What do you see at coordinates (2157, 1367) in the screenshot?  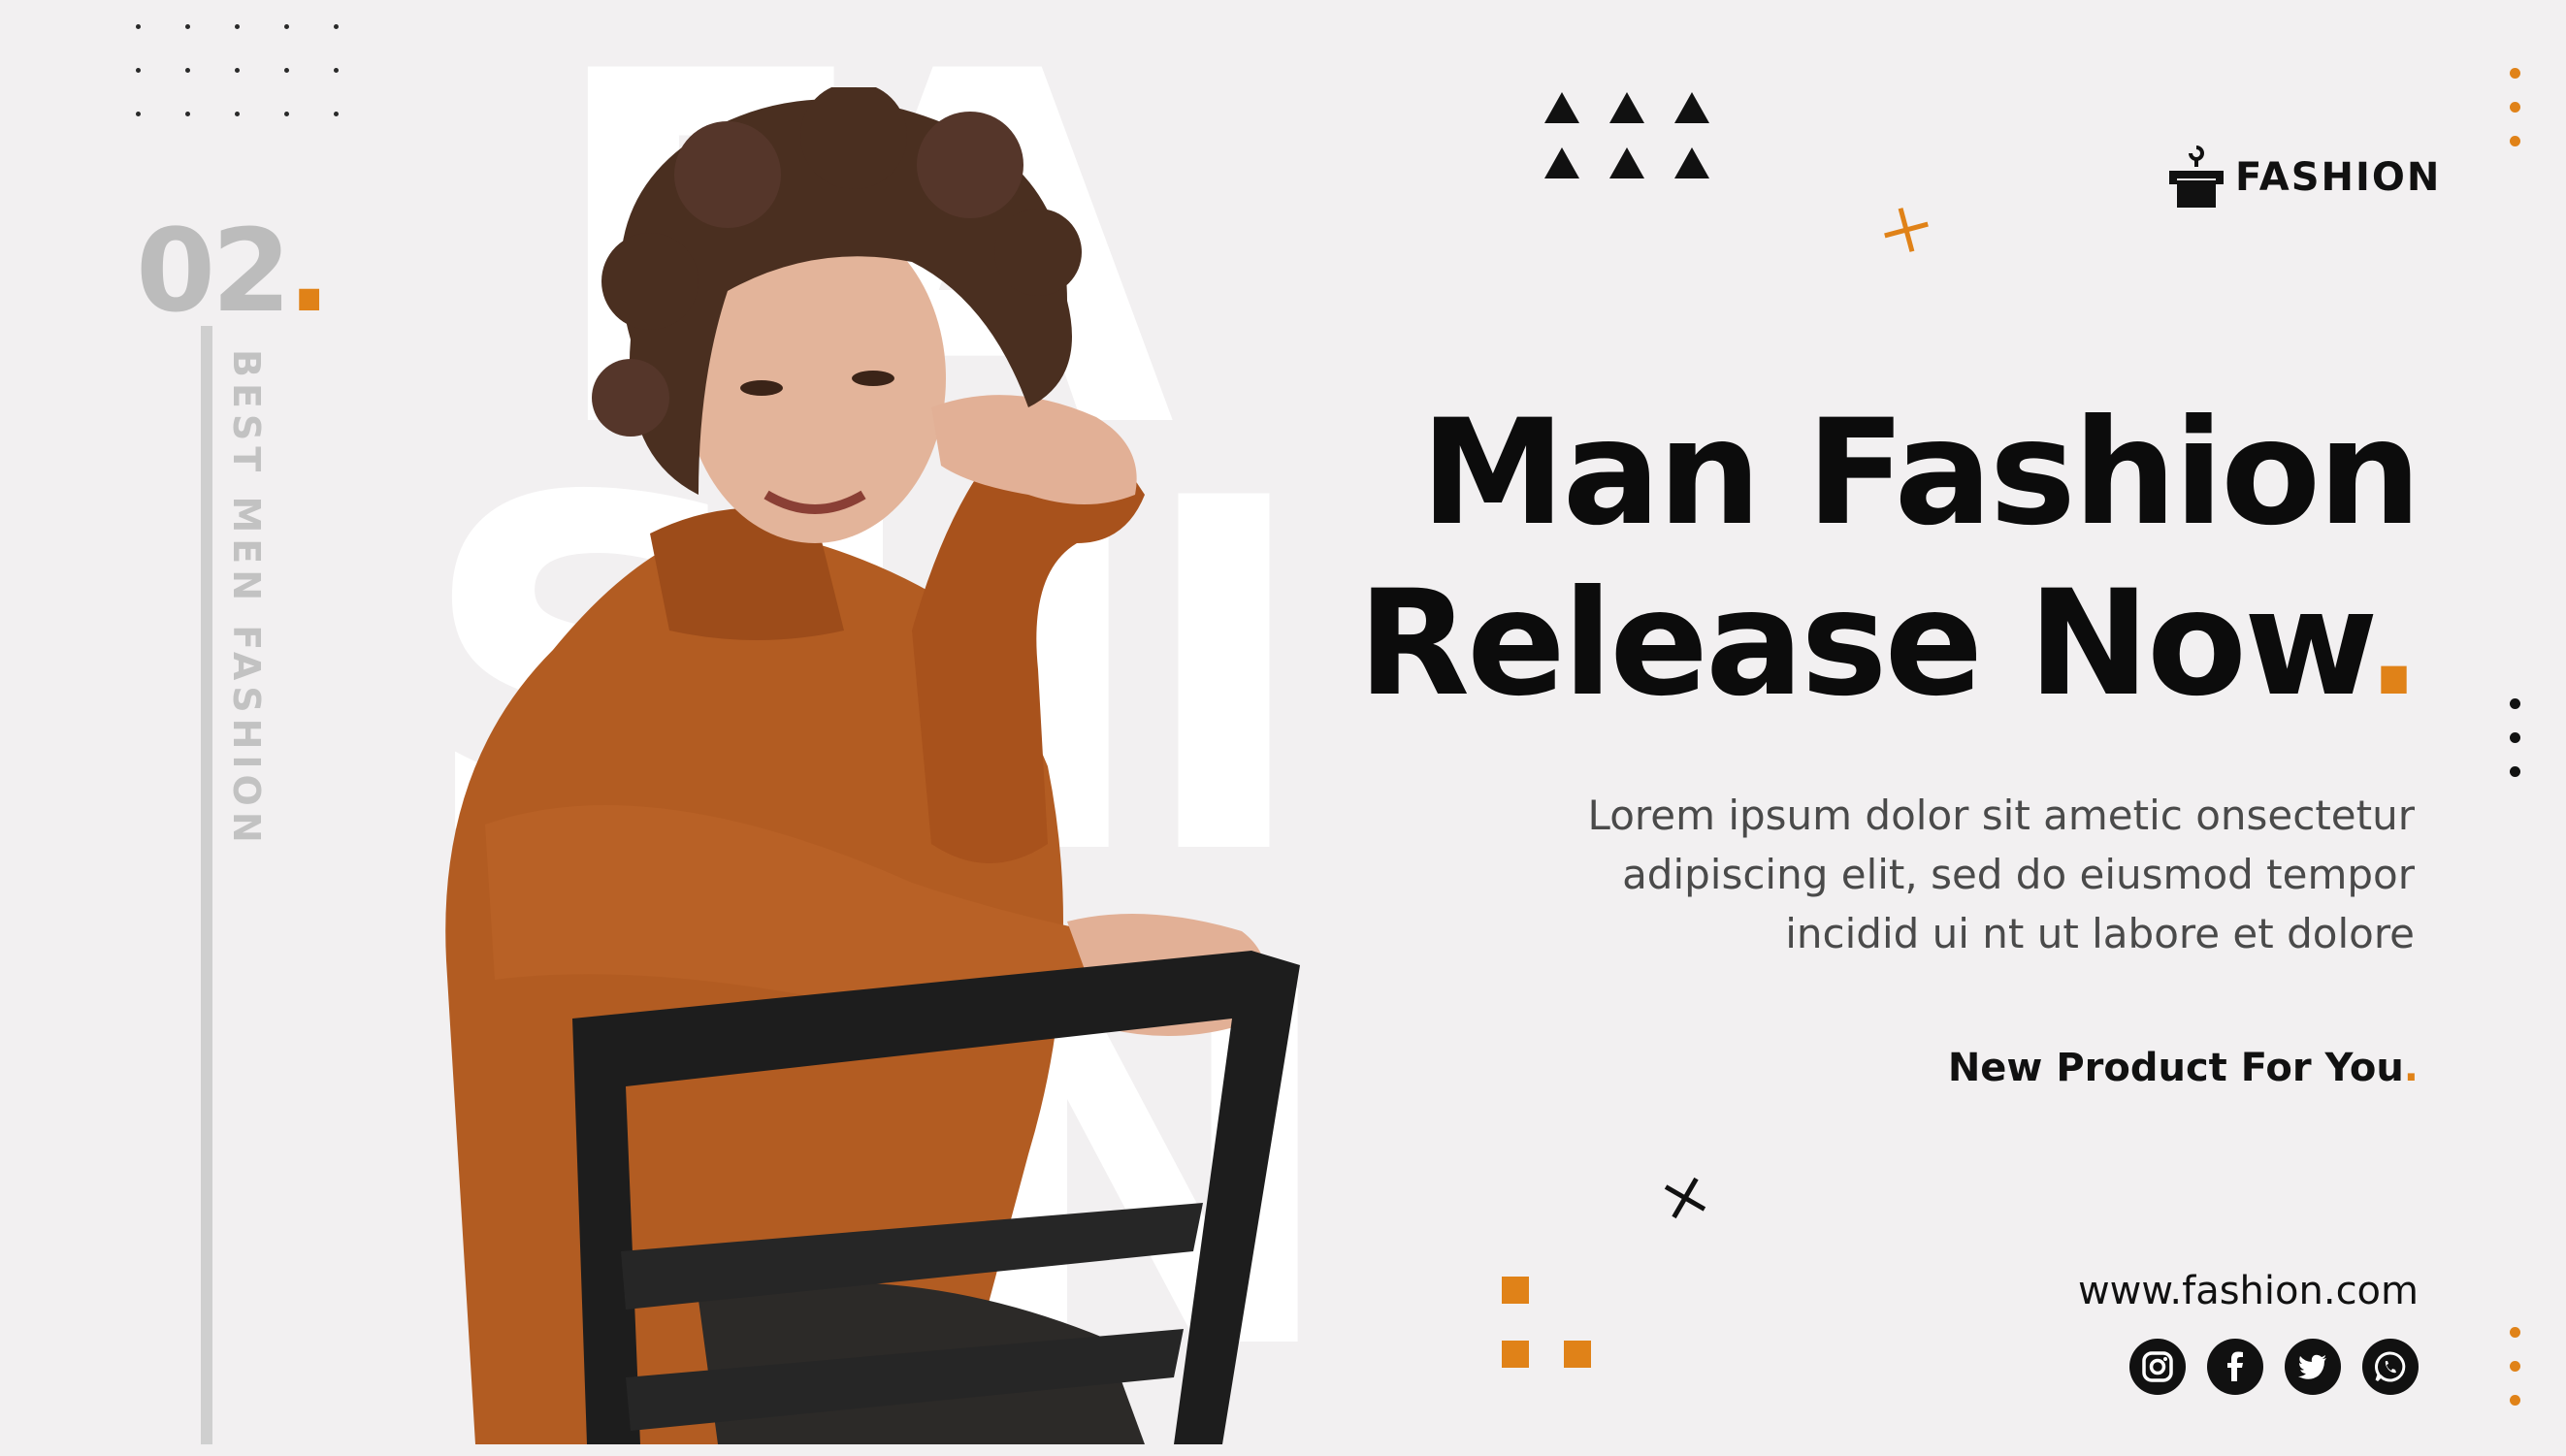 I see `instagram-icon` at bounding box center [2157, 1367].